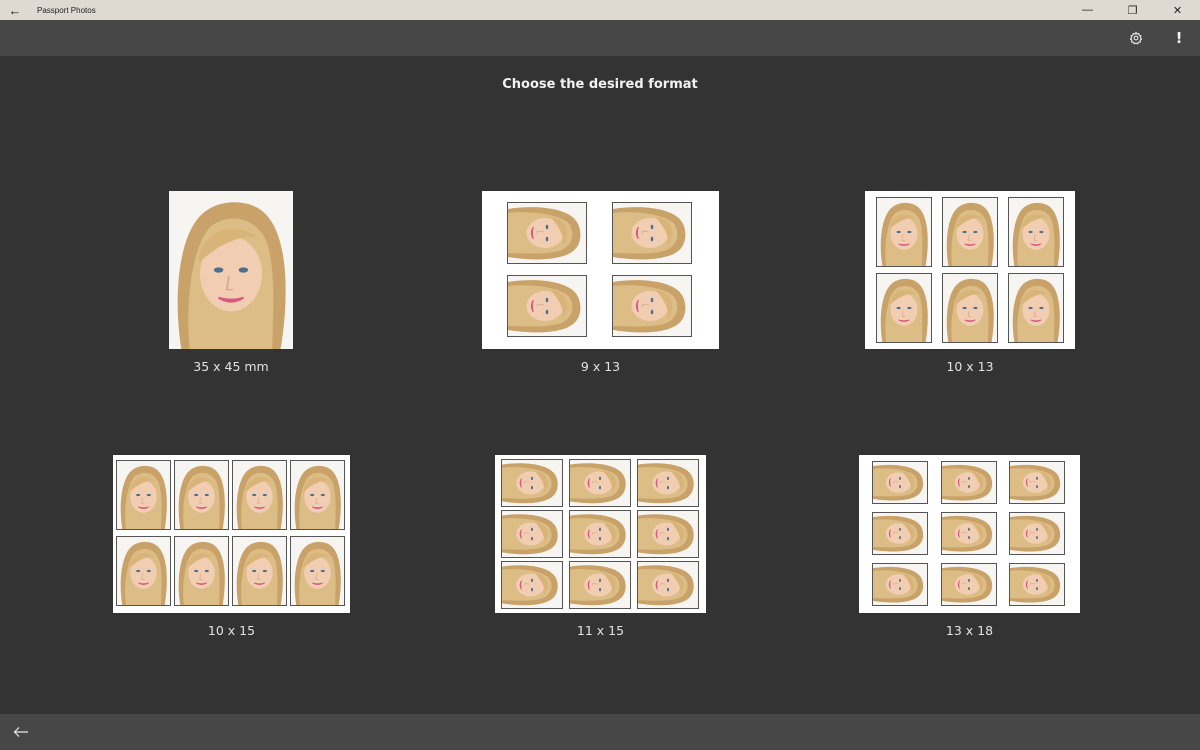  I want to click on settings-button, so click(1136, 38).